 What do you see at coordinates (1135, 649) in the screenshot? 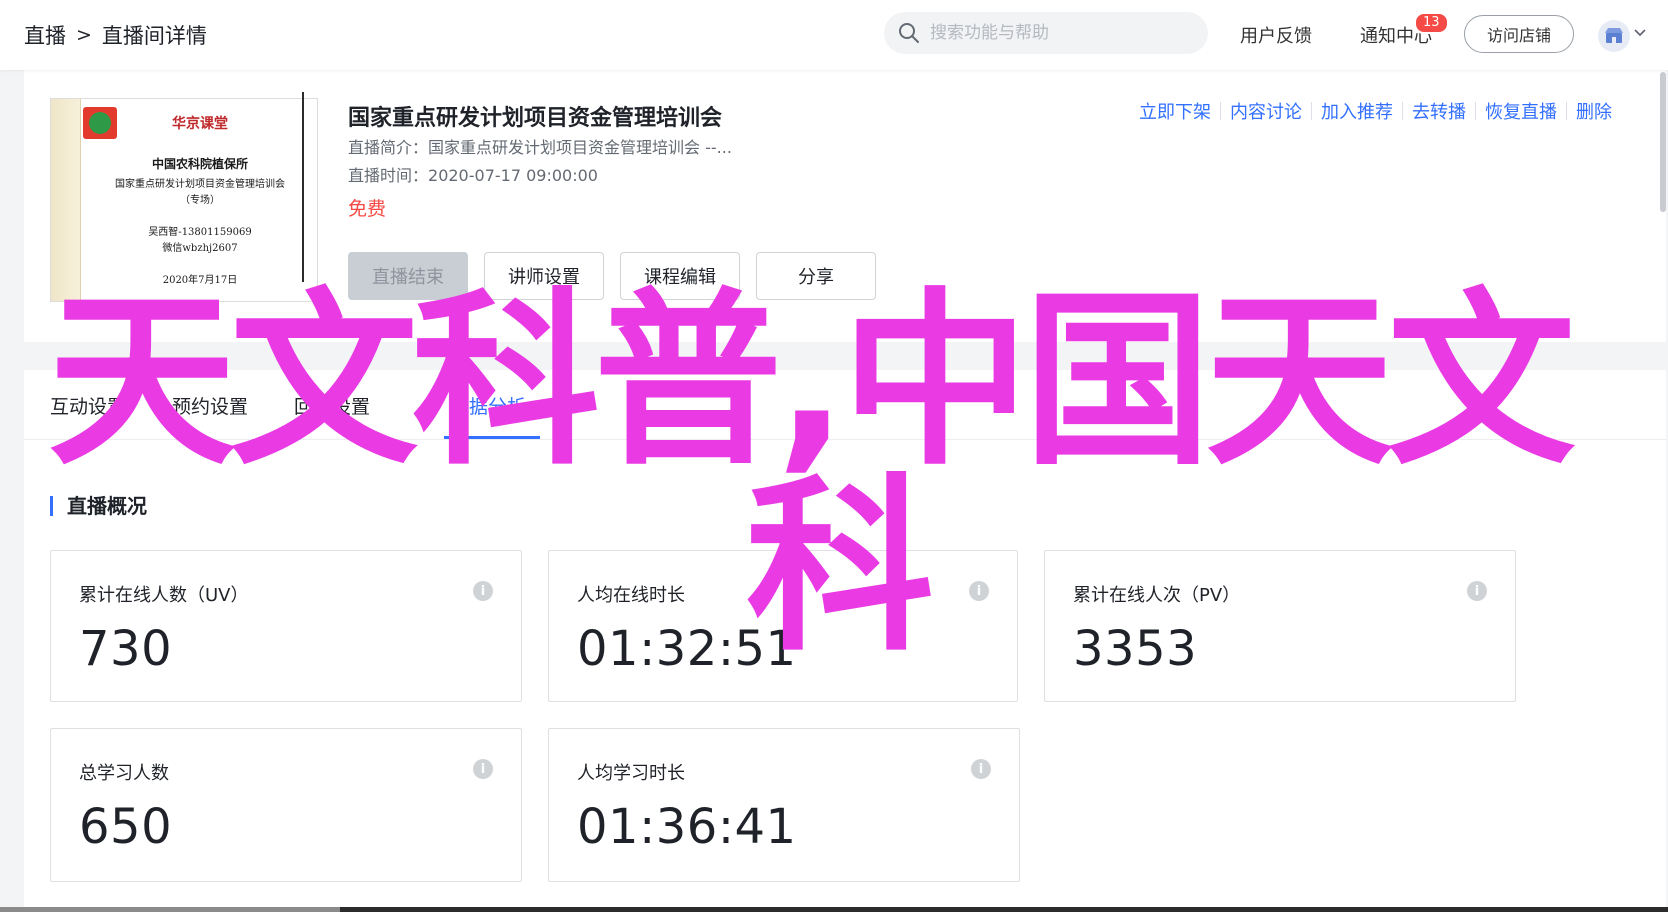
I see `stat-value: 3353` at bounding box center [1135, 649].